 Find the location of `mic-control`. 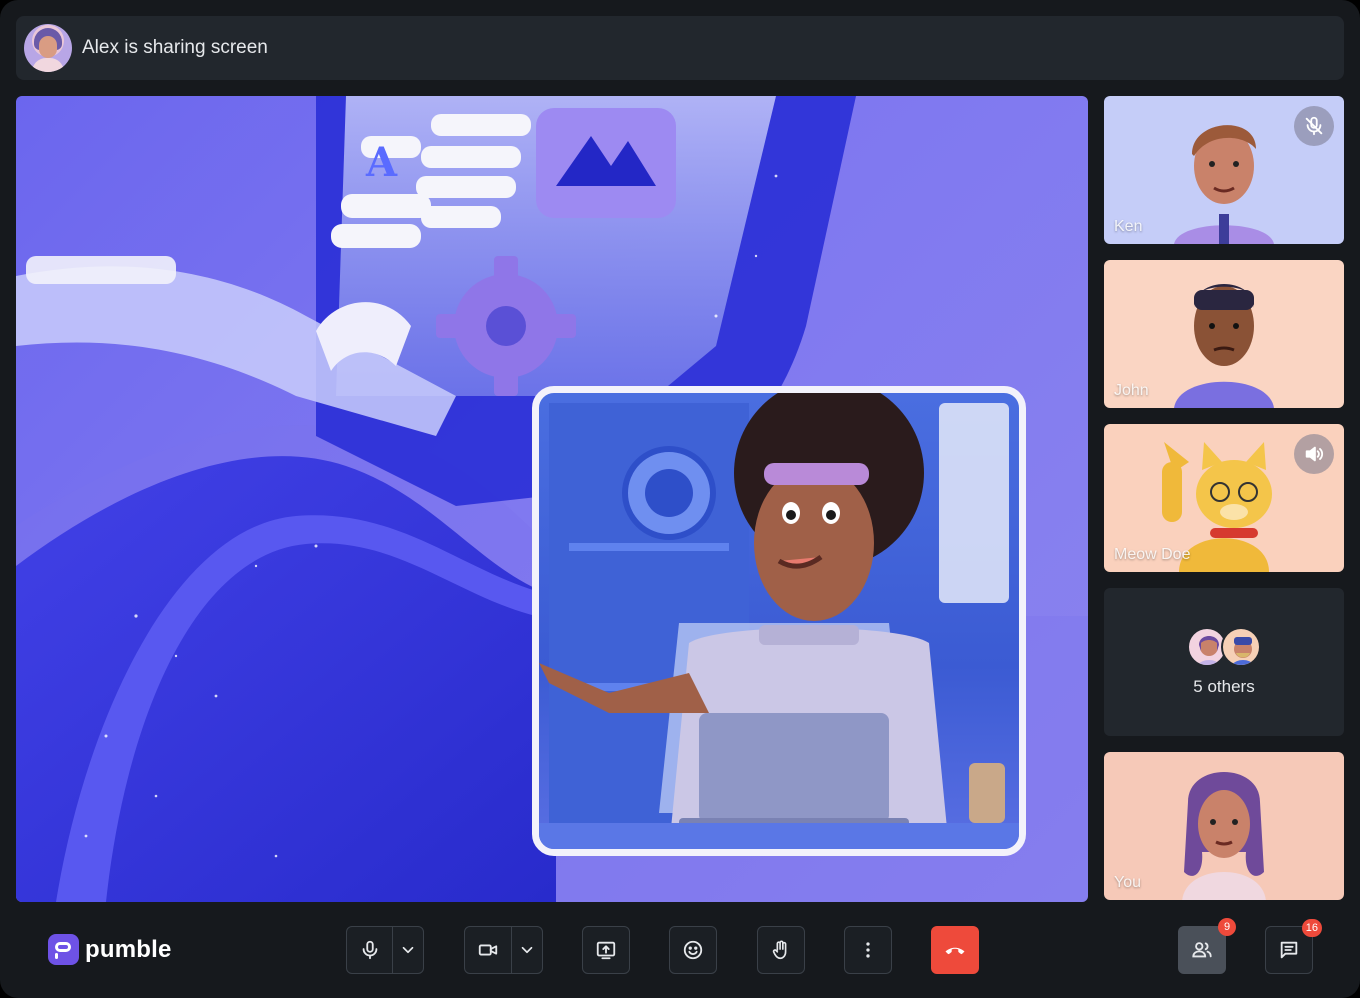

mic-control is located at coordinates (385, 950).